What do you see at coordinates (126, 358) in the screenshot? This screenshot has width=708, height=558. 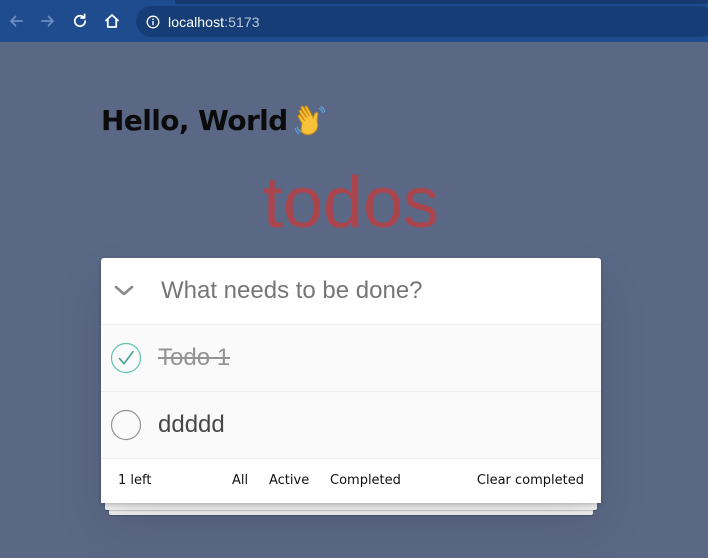 I see `checkmark-circle-icon` at bounding box center [126, 358].